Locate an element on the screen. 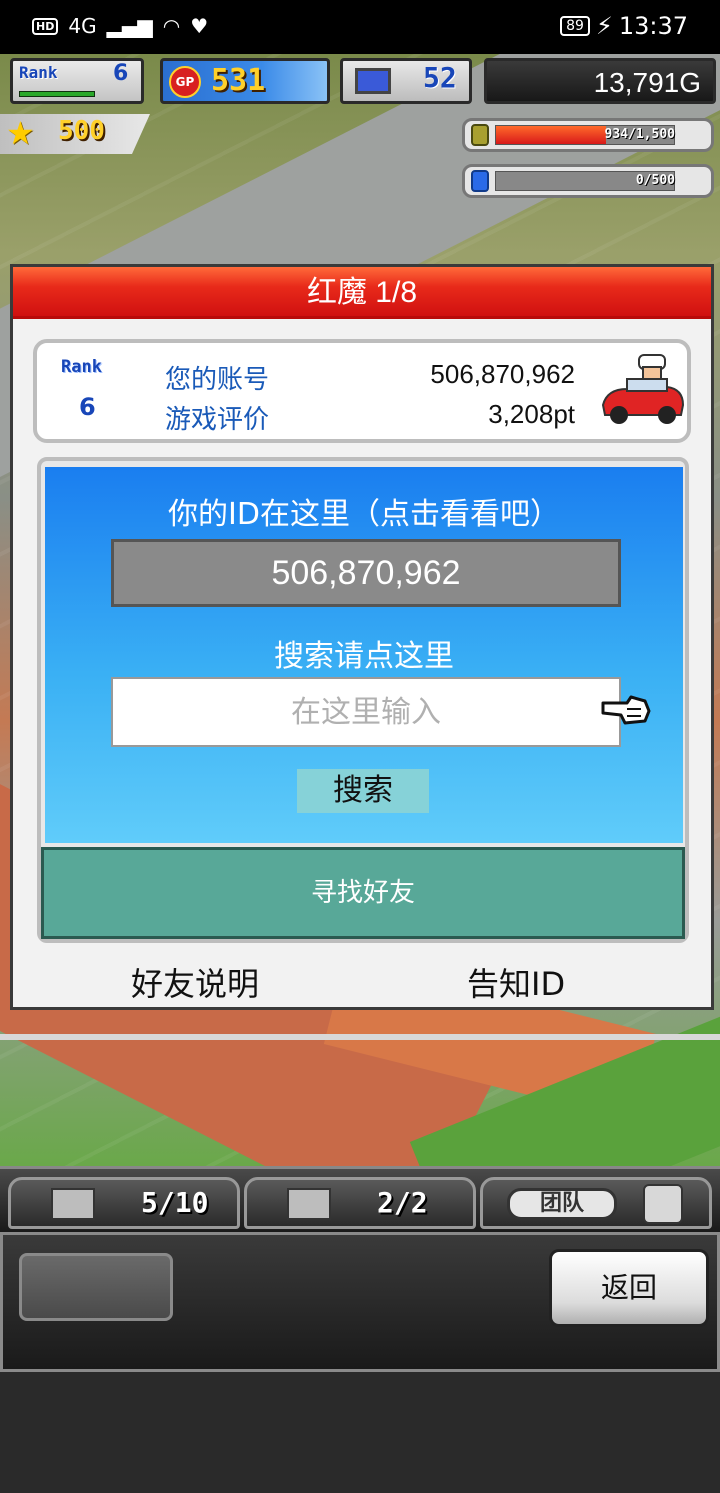 The width and height of the screenshot is (720, 1493). charging-icon: ⚡ is located at coordinates (604, 26).